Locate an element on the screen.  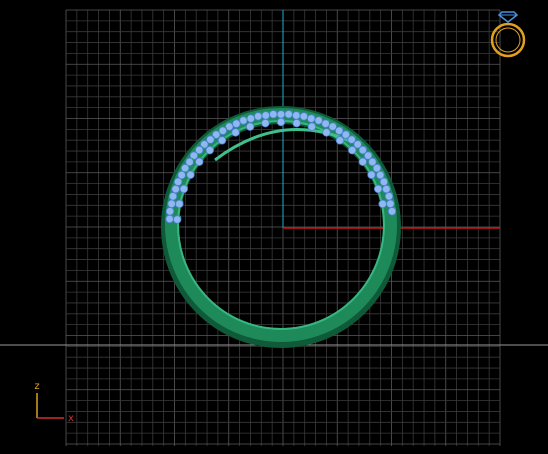
axis-triad: z x is located at coordinates (54, 402).